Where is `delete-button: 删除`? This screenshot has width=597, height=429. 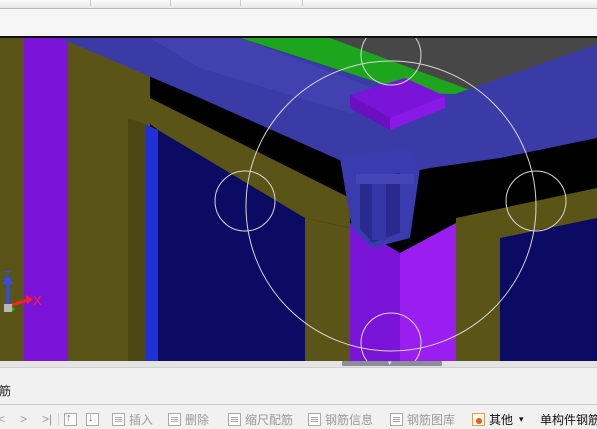
delete-button: 删除 is located at coordinates (188, 419).